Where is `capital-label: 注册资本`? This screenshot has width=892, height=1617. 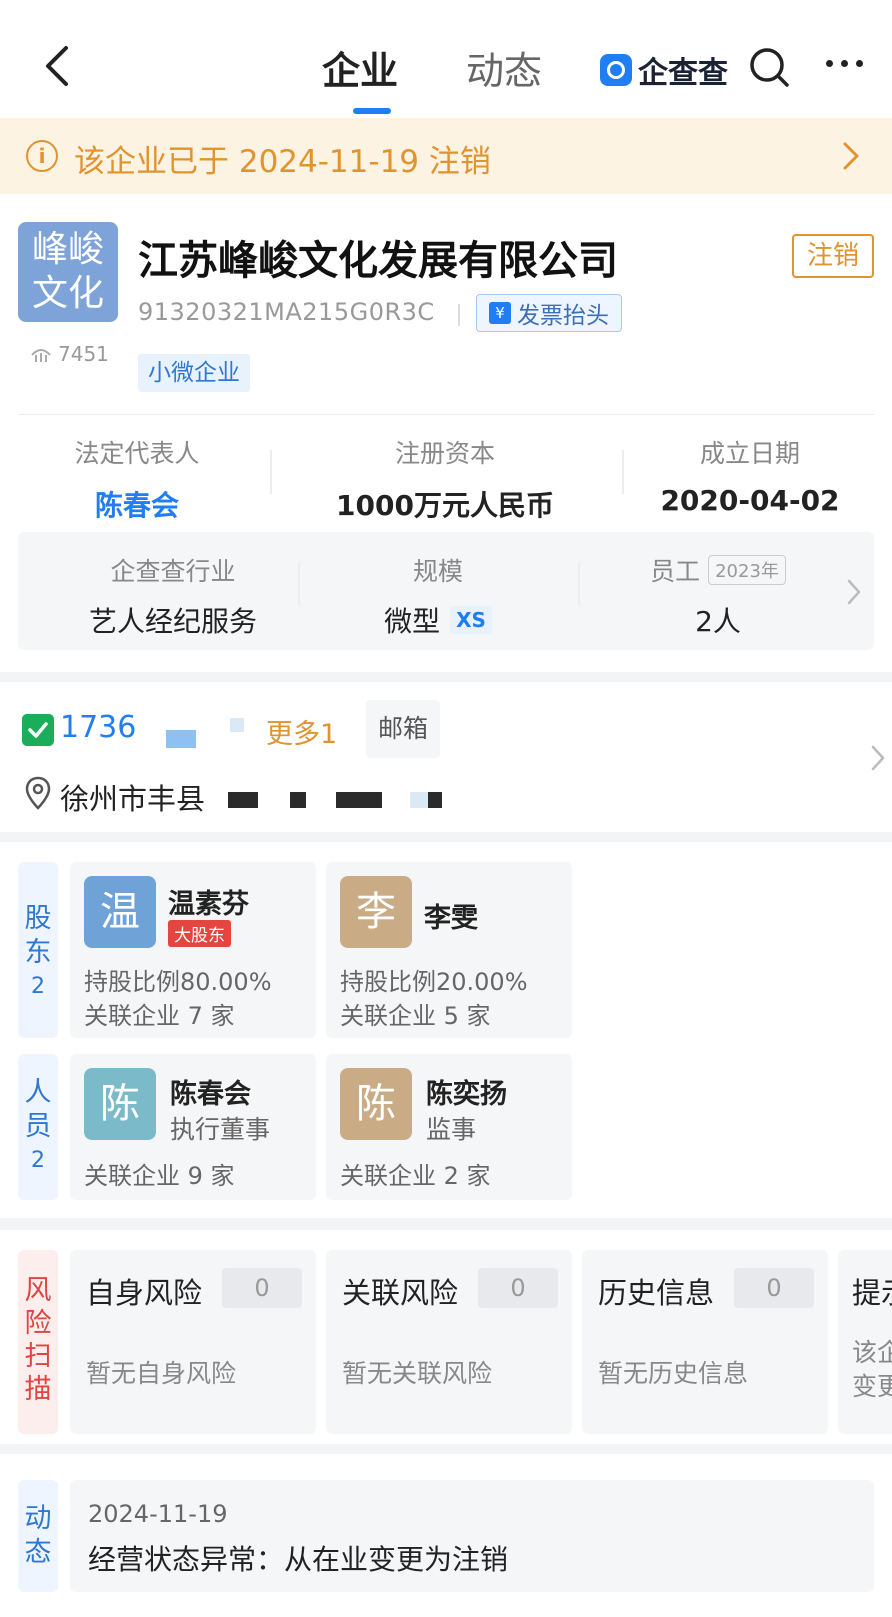
capital-label: 注册资本 is located at coordinates (444, 453).